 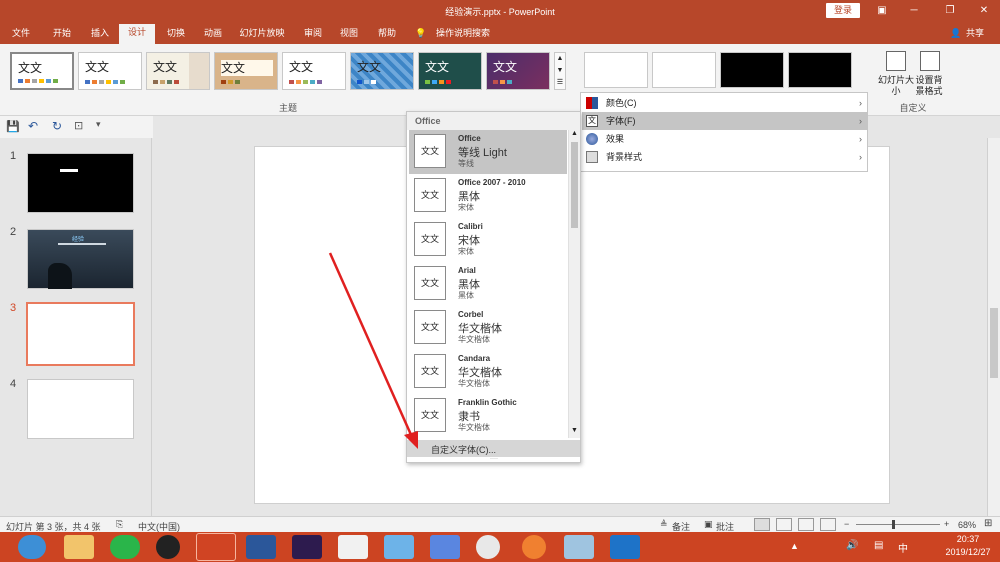 What do you see at coordinates (80, 334) in the screenshot?
I see `slide-thumbnail-3-selected` at bounding box center [80, 334].